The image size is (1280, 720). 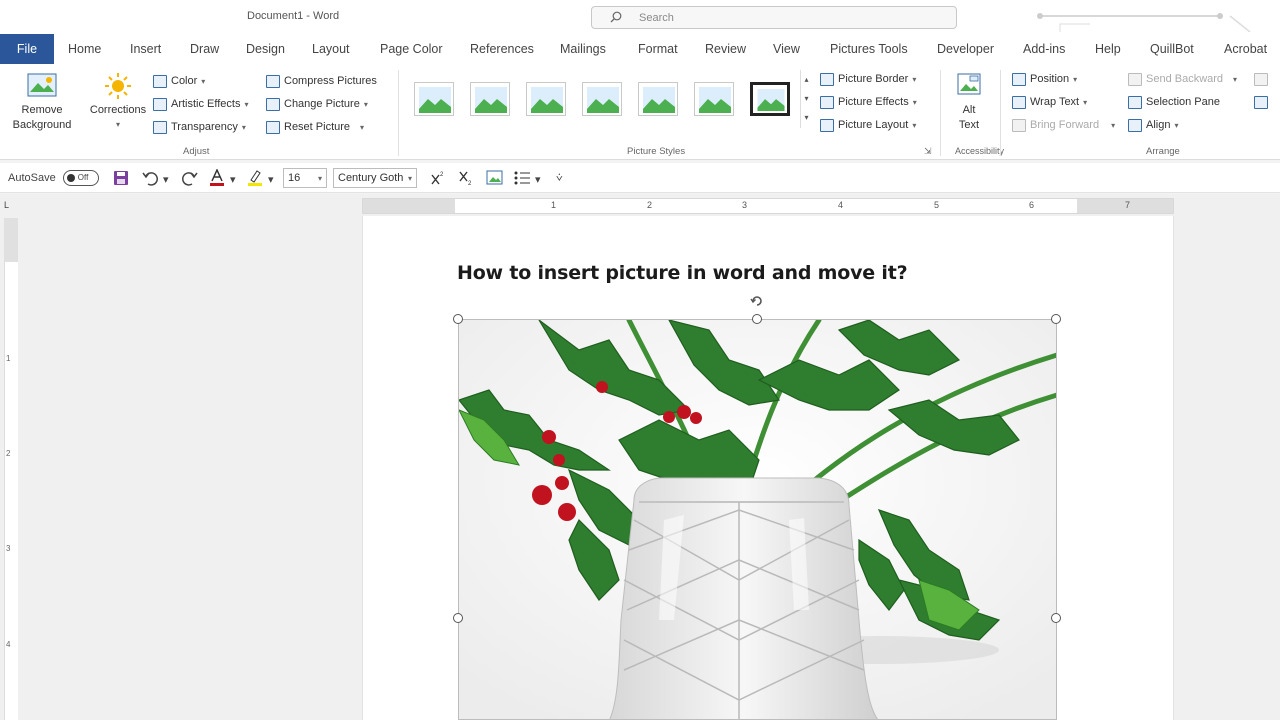 I want to click on subscript-icon: 2, so click(x=466, y=178).